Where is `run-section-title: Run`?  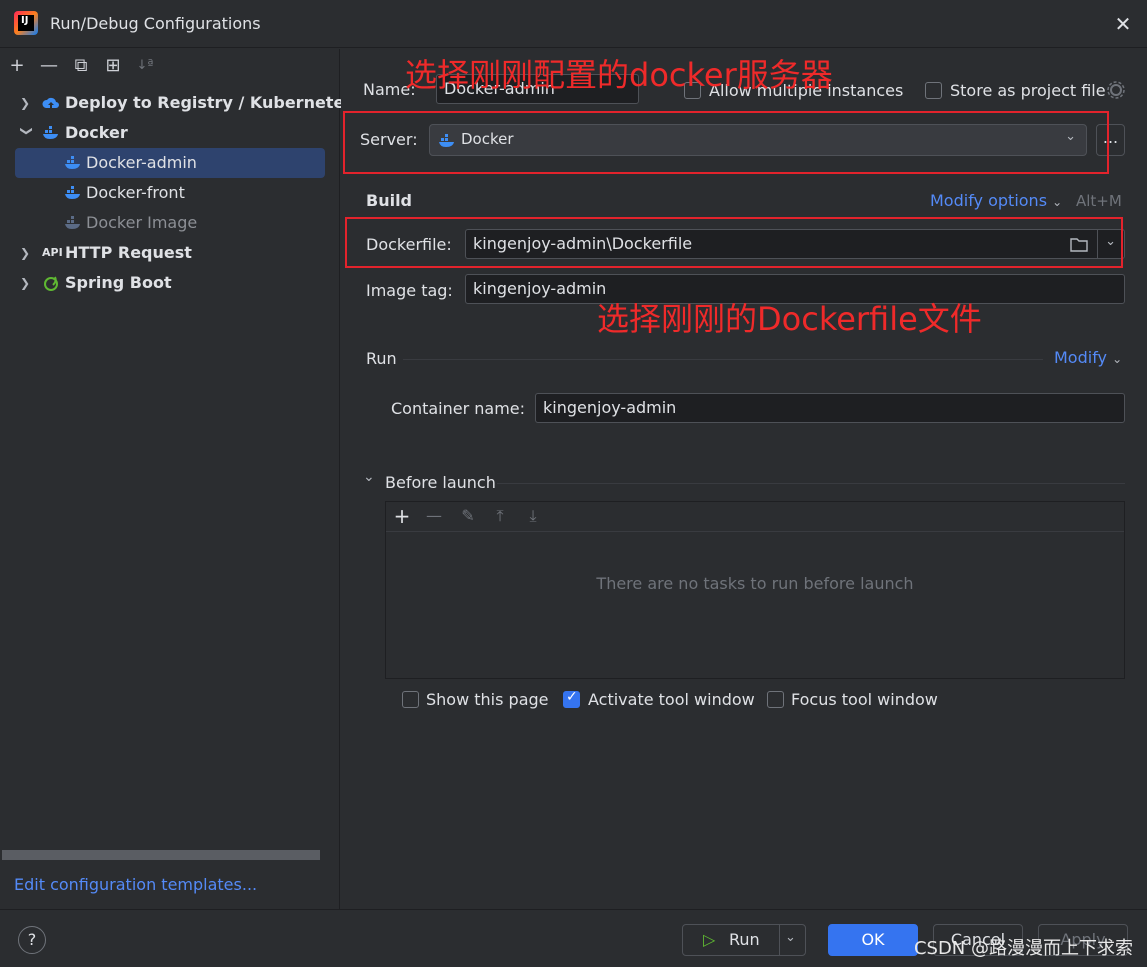
run-section-title: Run is located at coordinates (381, 358).